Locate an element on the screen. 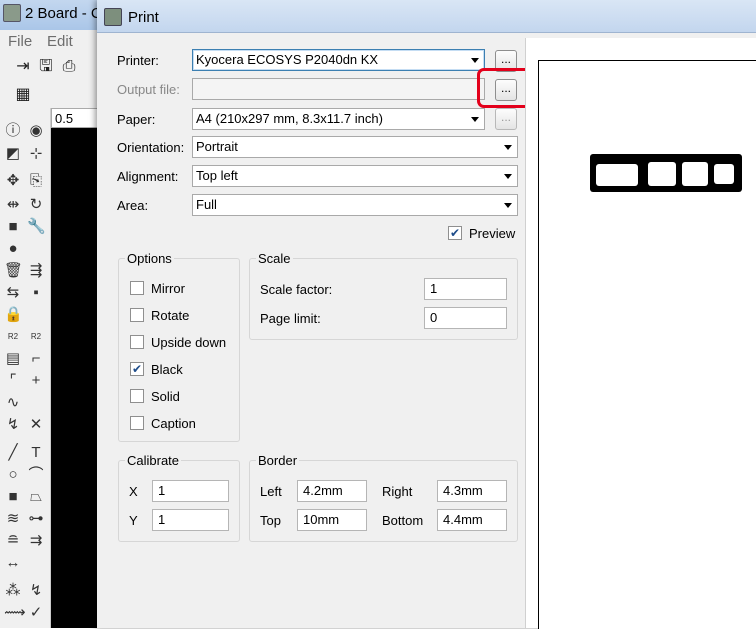  paper-label: Paper: is located at coordinates (136, 119).